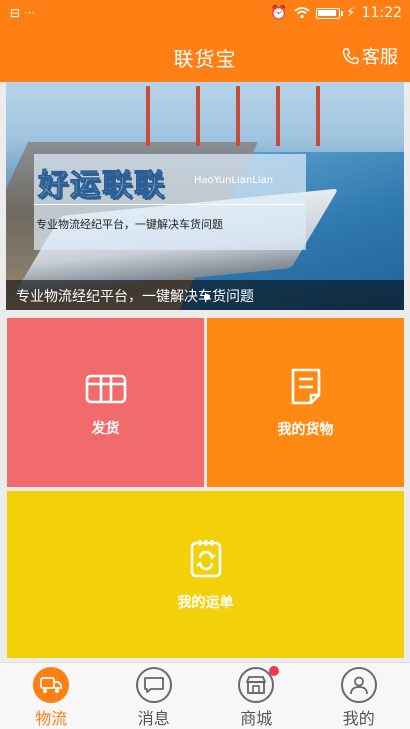 Image resolution: width=410 pixels, height=729 pixels. Describe the element at coordinates (207, 297) in the screenshot. I see `carousel-indicator` at that location.